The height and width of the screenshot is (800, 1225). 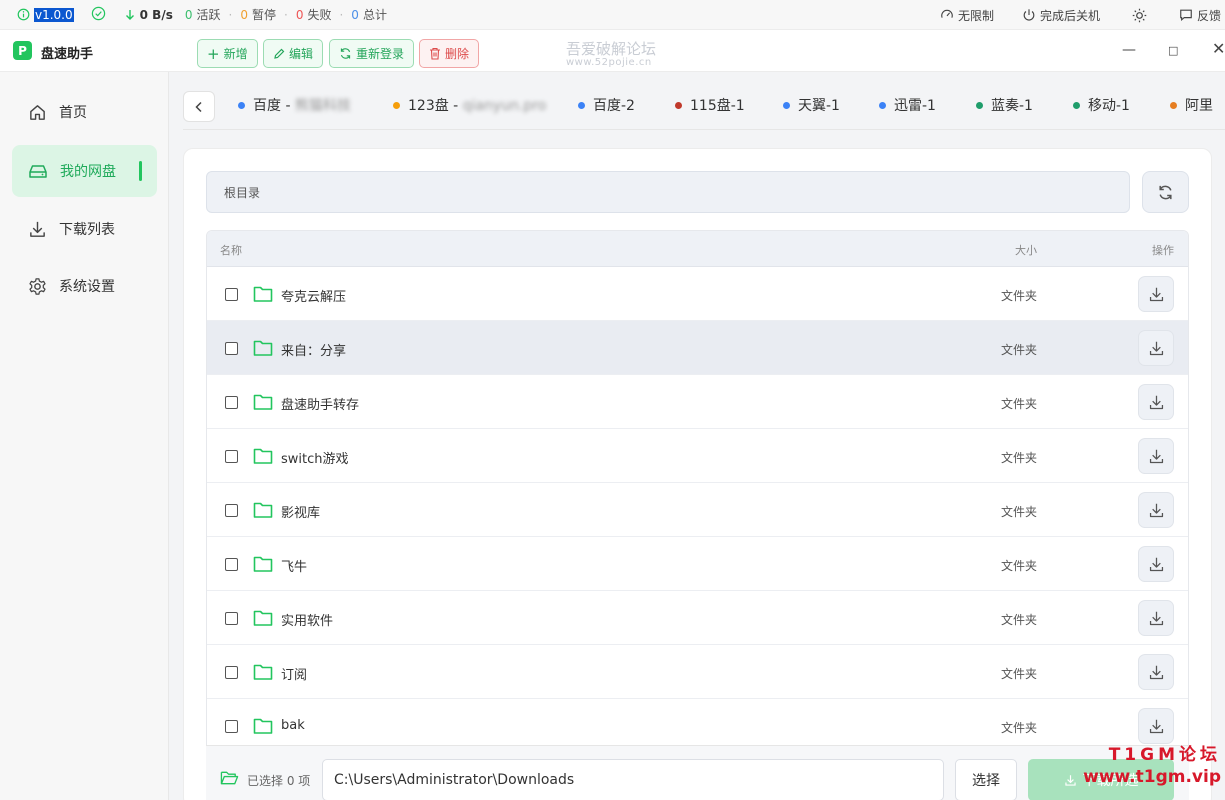 I want to click on tab-baidu-2: 百度-2, so click(x=606, y=105).